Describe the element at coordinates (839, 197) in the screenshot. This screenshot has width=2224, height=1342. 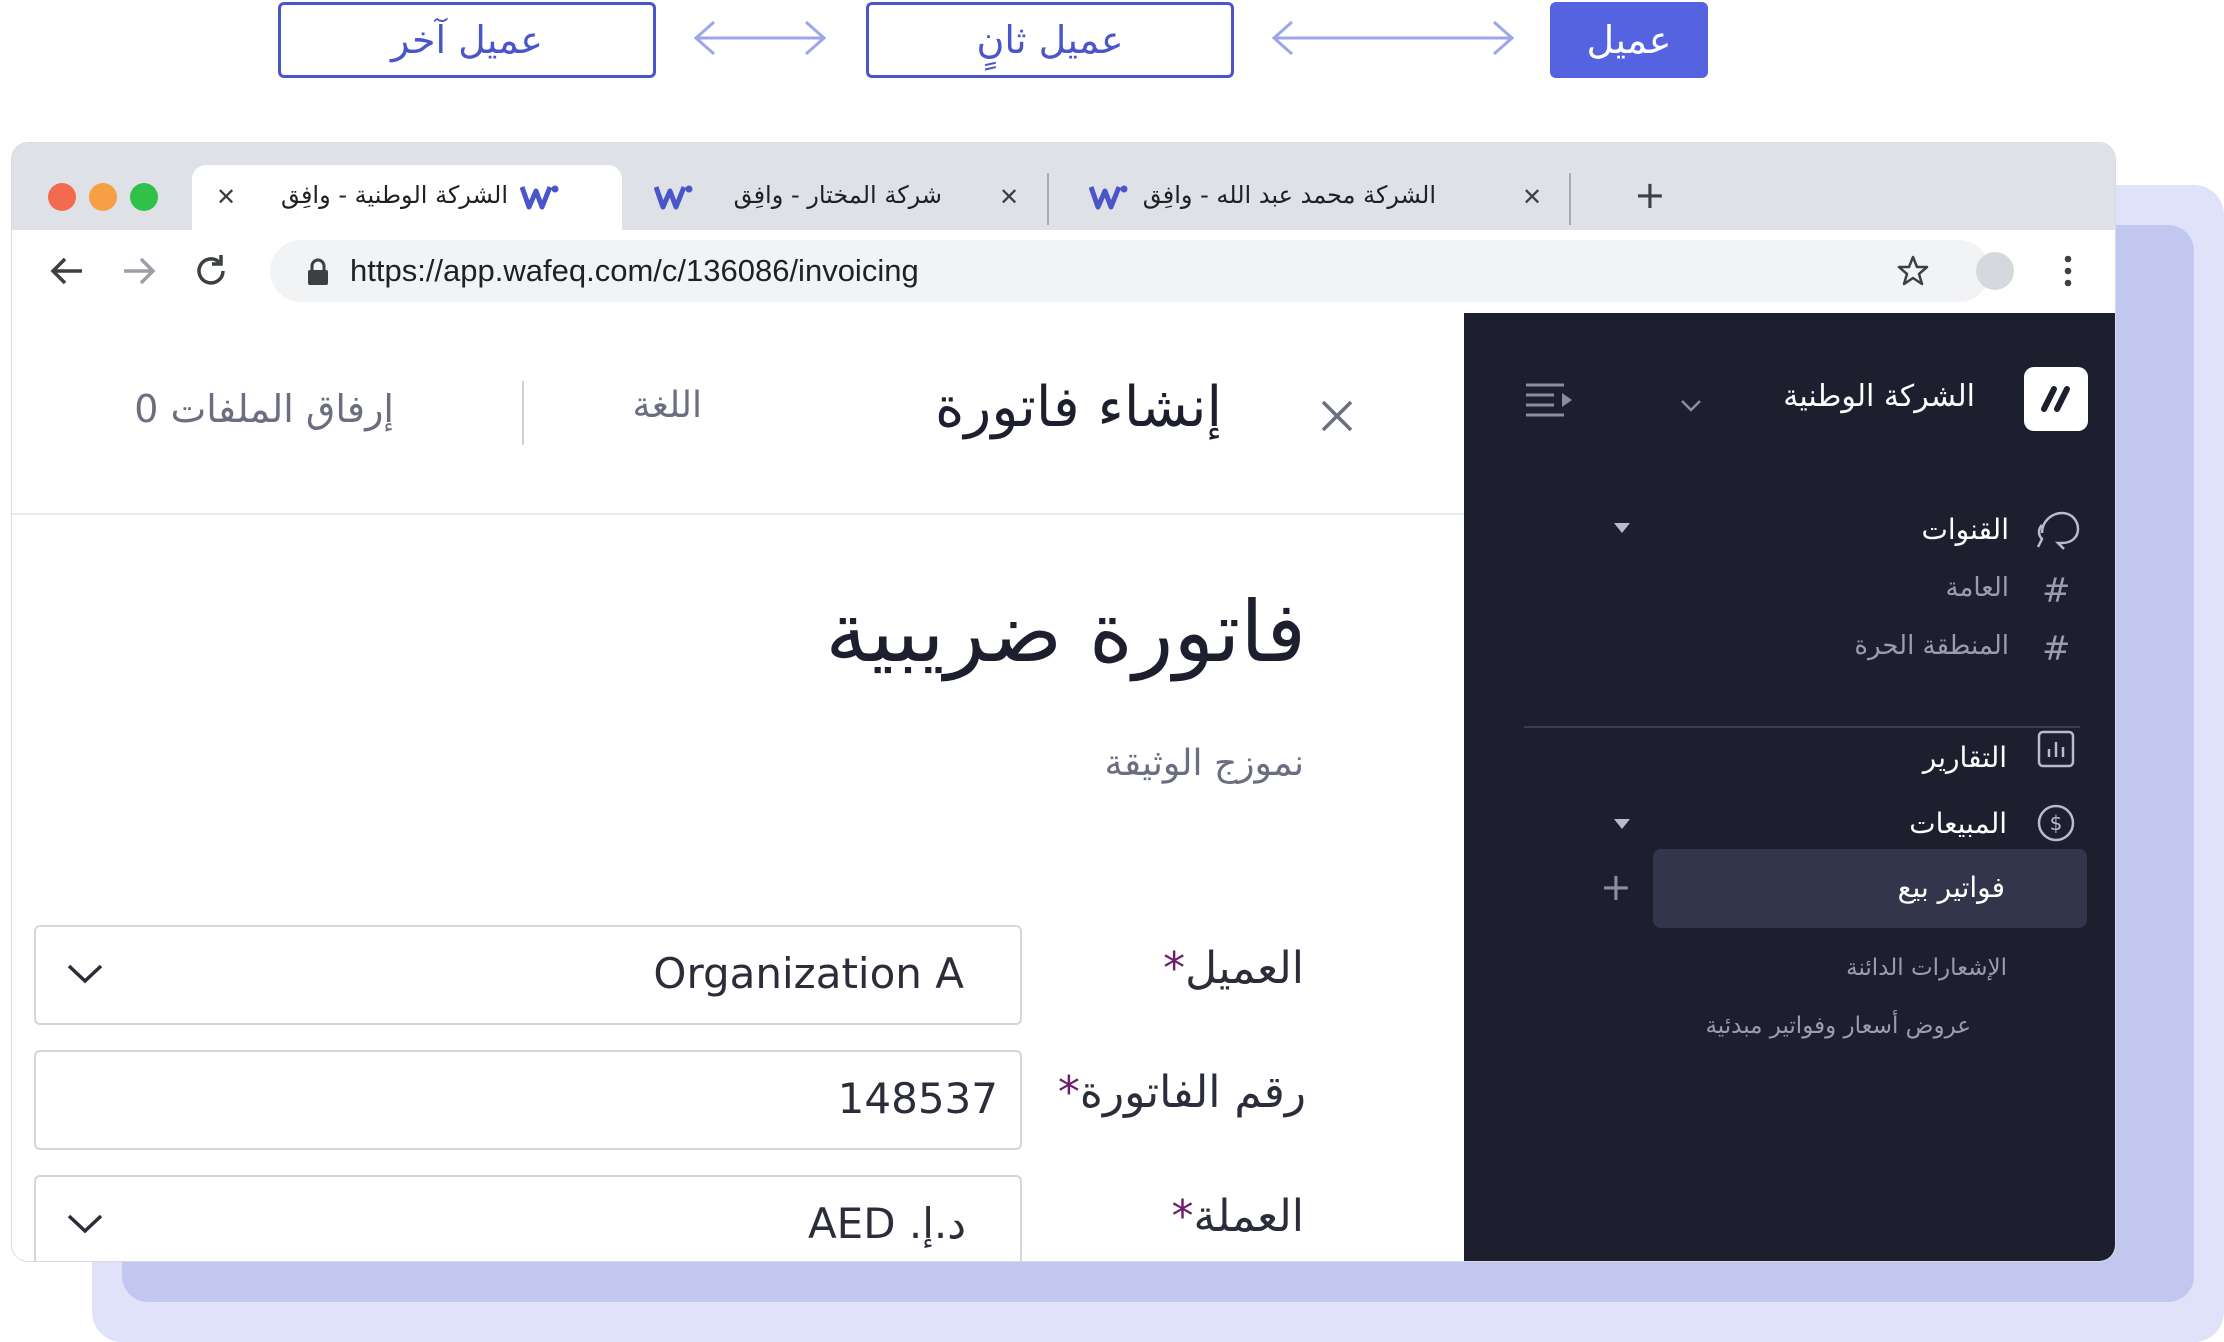
I see `tab-mukhtar-company: ✕ شركة المختار - وافِق` at that location.